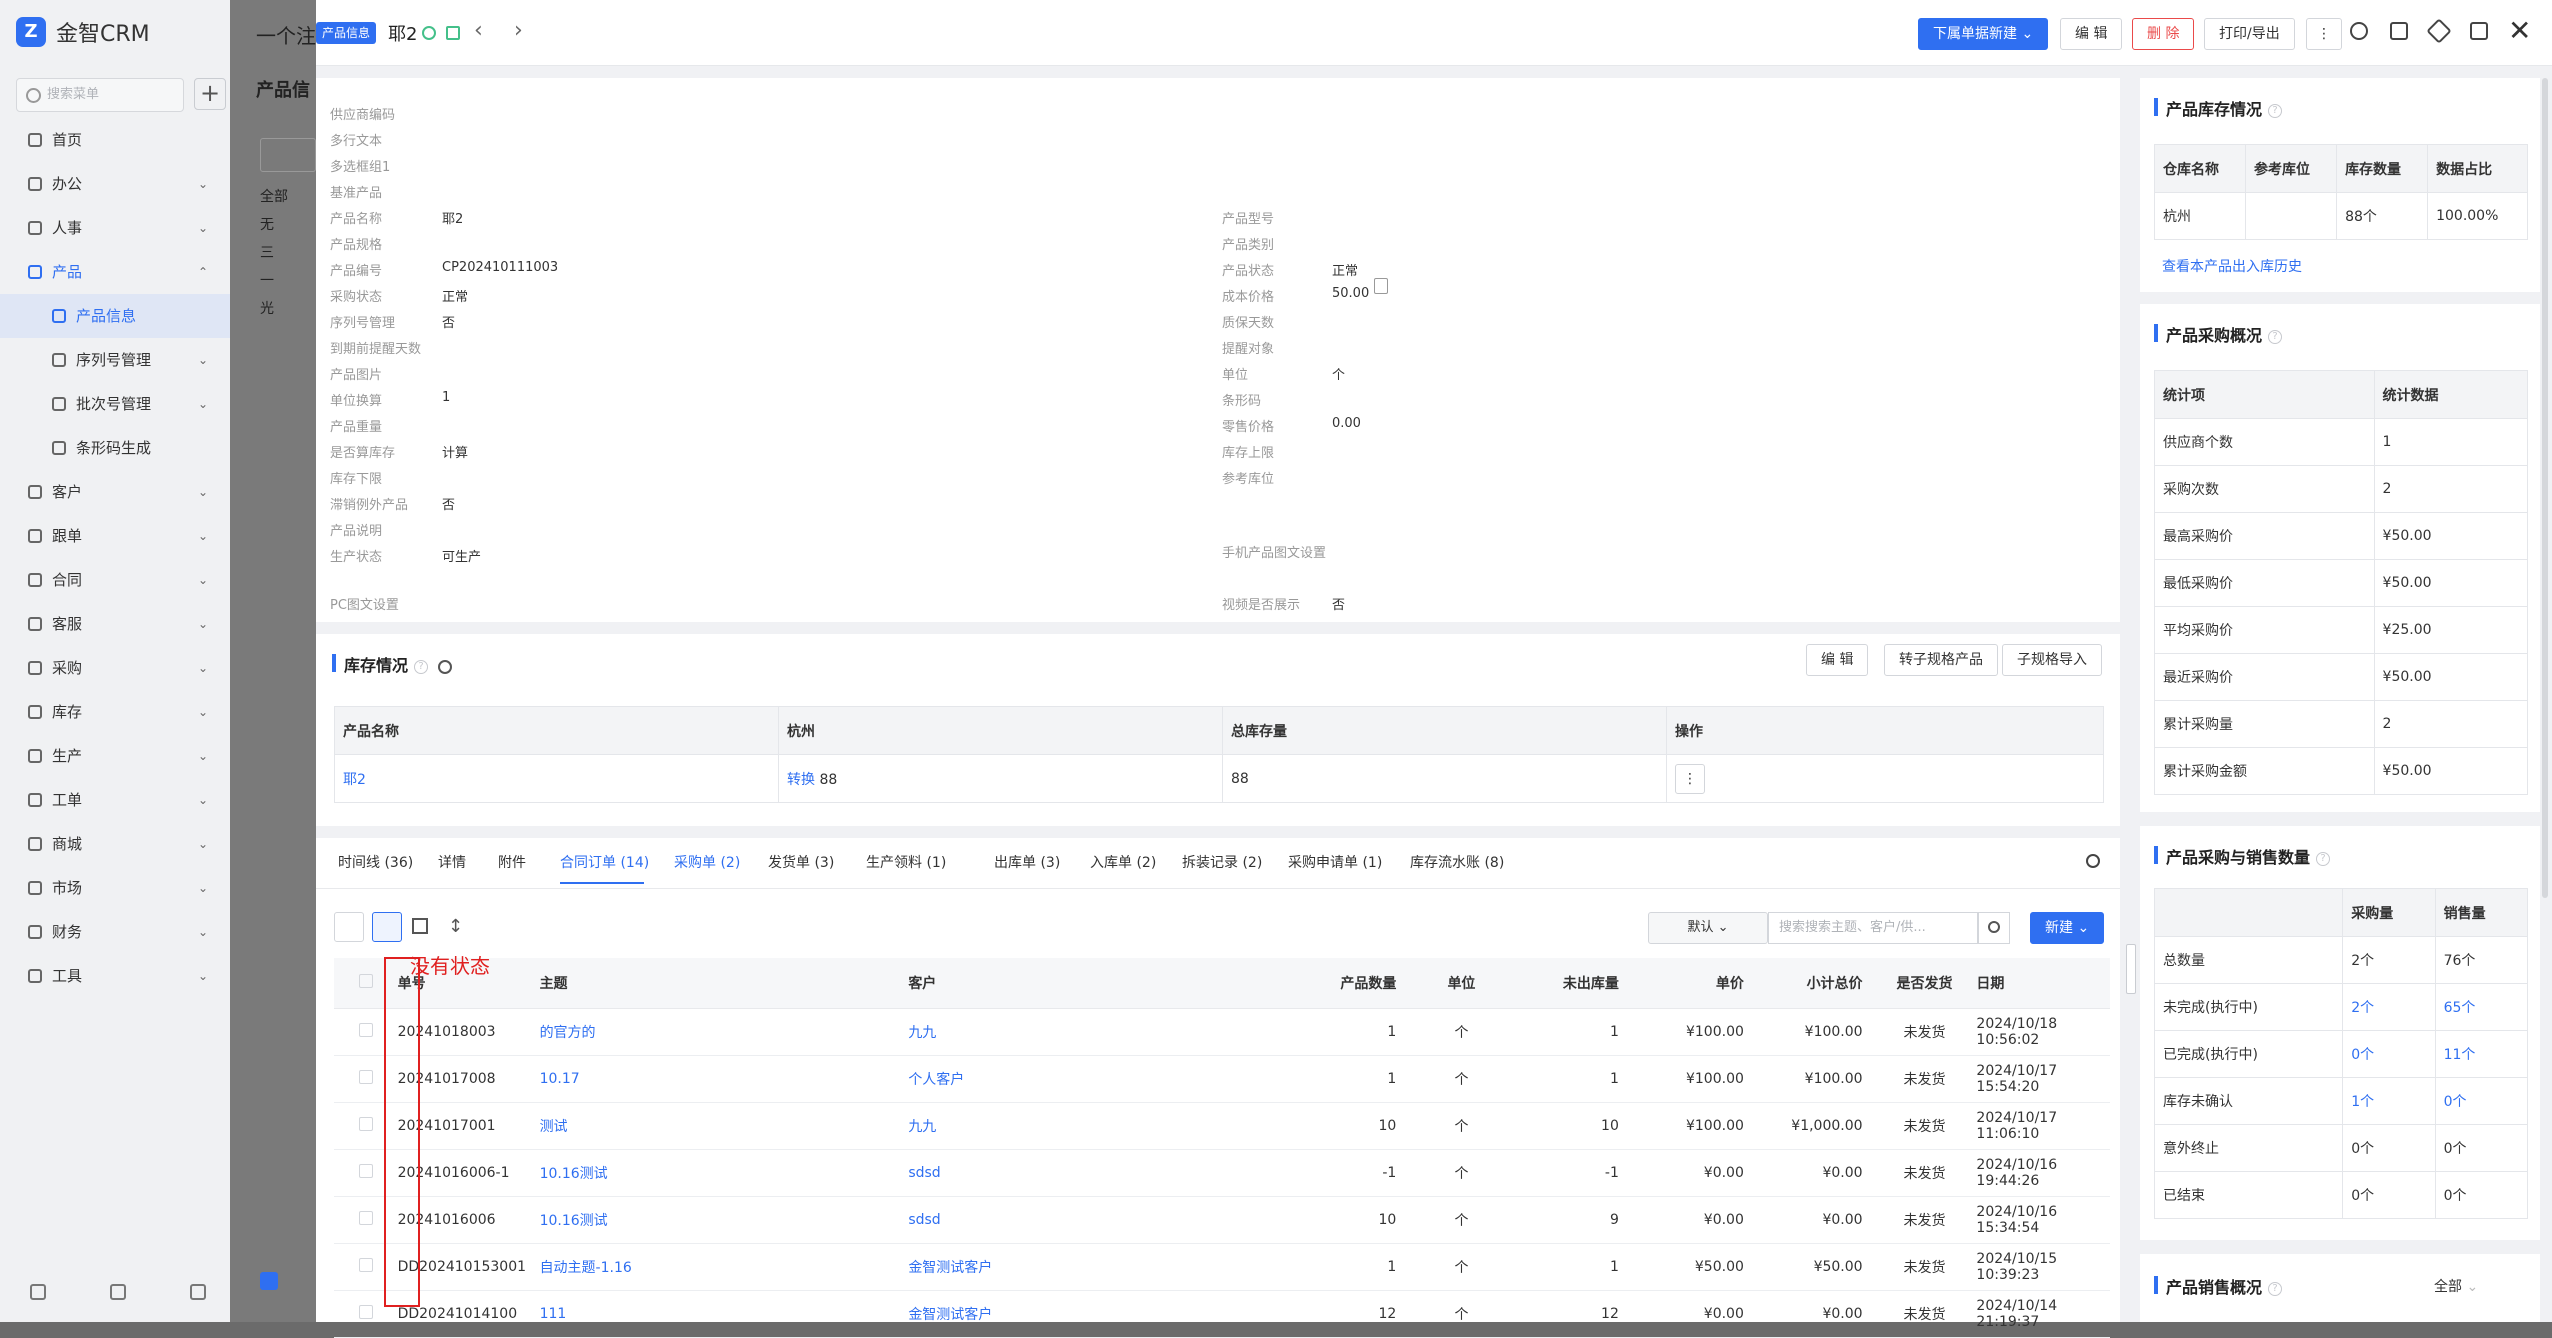 The width and height of the screenshot is (2552, 1338). Describe the element at coordinates (1335, 862) in the screenshot. I see `tab: 采购申请单 (1)` at that location.